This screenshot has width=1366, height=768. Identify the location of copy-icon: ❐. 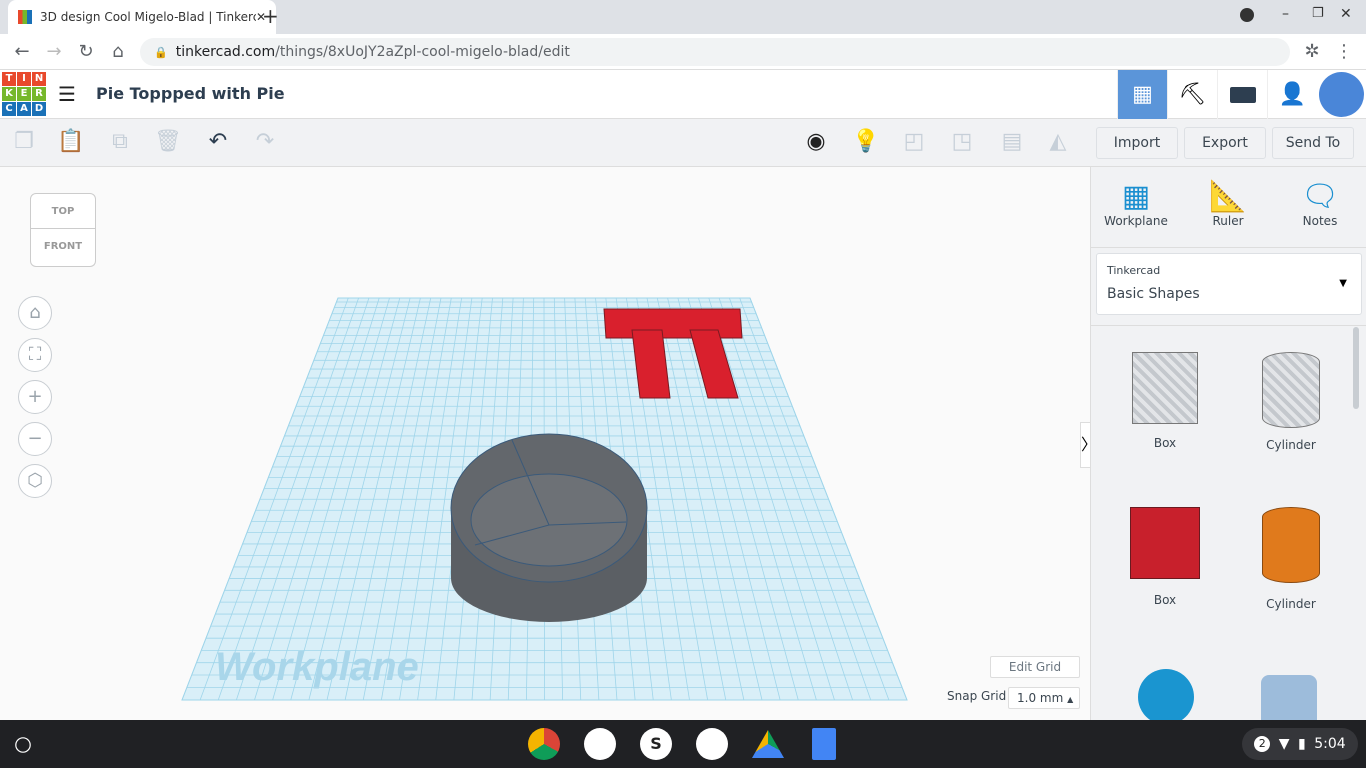
(24, 141).